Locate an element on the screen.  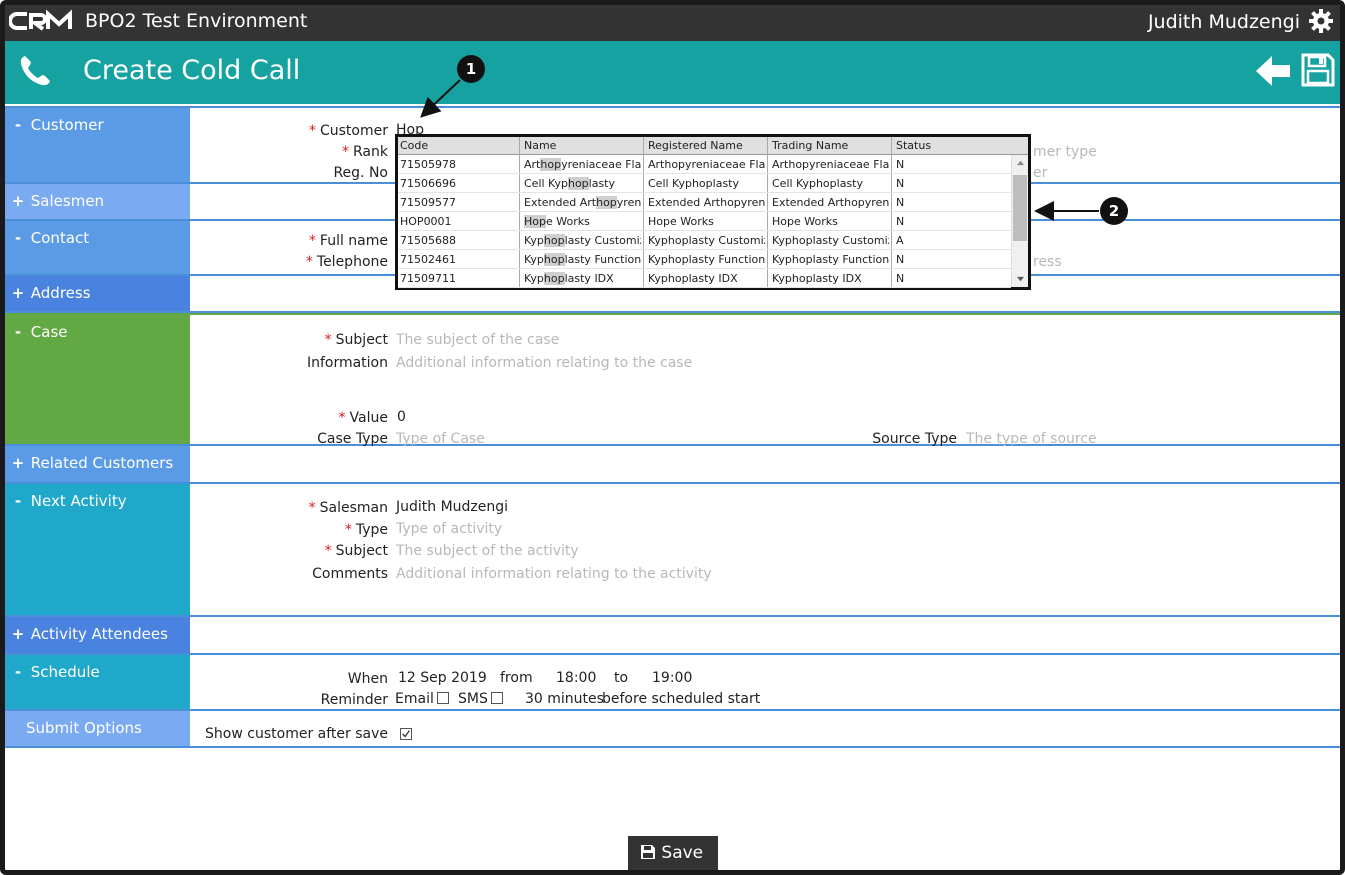
name-text: lasty is located at coordinates (602, 183).